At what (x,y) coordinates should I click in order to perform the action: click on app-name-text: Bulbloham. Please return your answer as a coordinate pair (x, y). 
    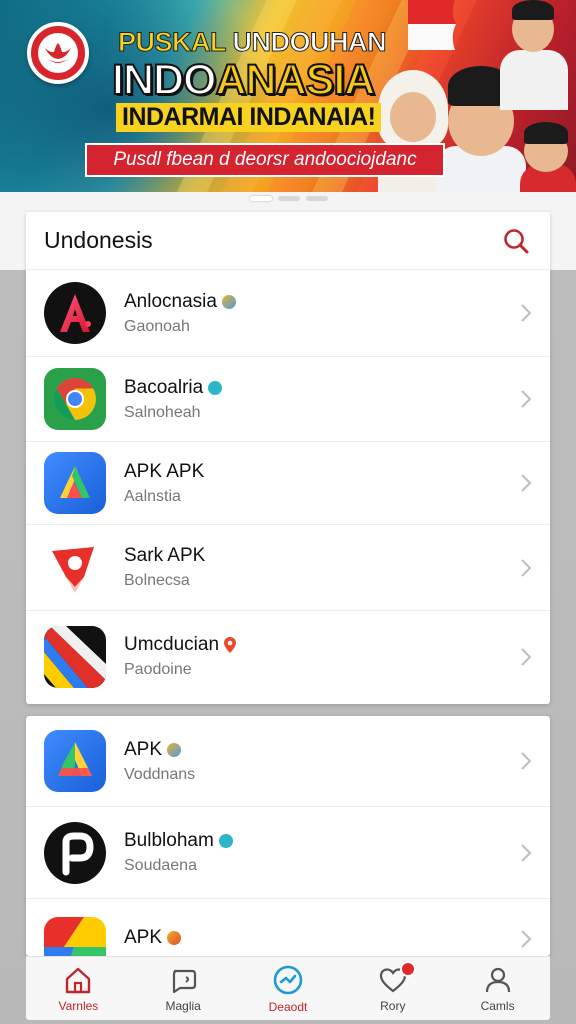
    Looking at the image, I should click on (169, 840).